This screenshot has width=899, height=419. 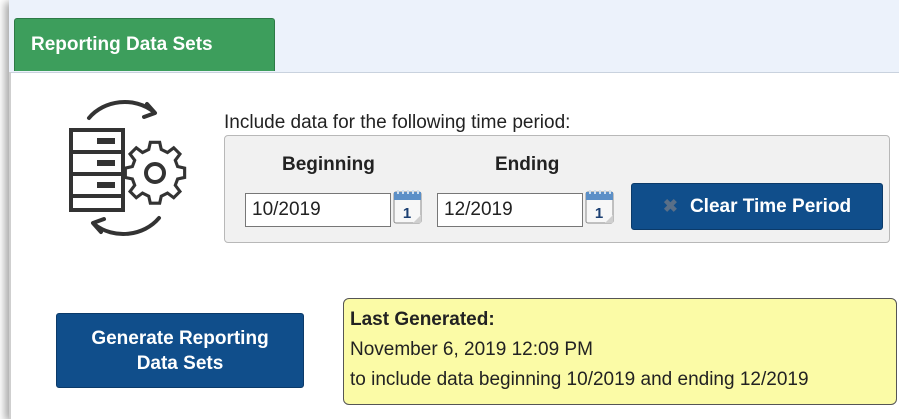 I want to click on last-generated-title: Last Generated:, so click(x=422, y=319).